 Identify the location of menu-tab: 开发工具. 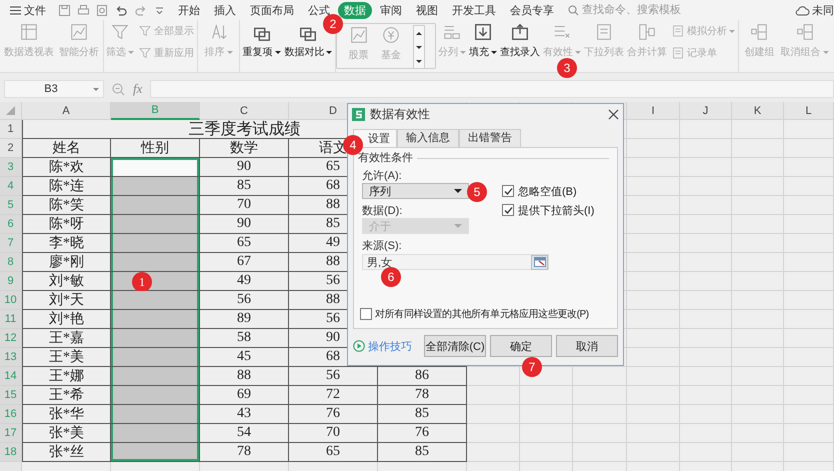
(474, 10).